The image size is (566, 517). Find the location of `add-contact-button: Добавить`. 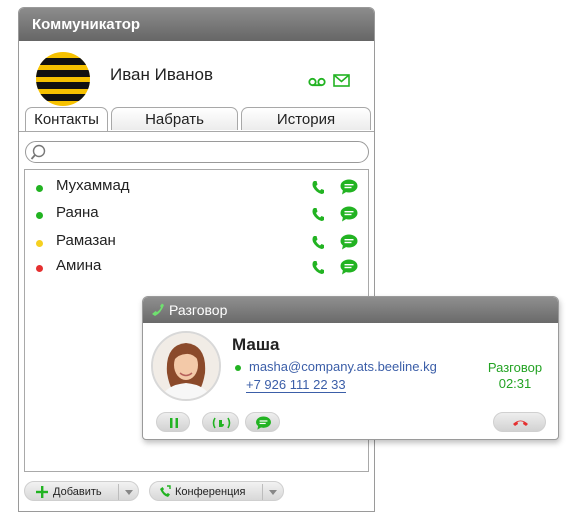

add-contact-button: Добавить is located at coordinates (81, 491).